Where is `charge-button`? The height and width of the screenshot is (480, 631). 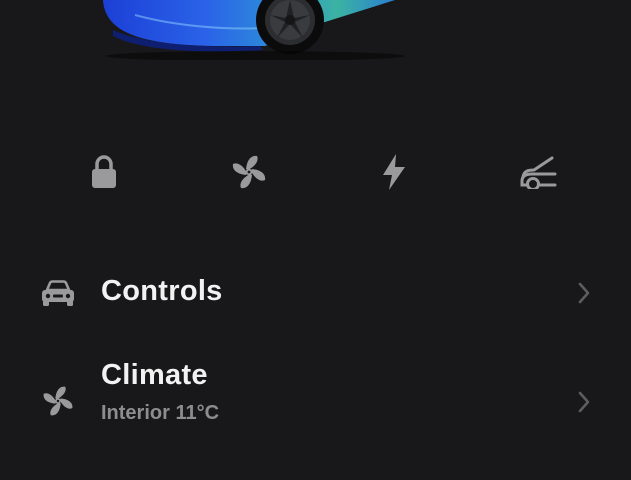
charge-button is located at coordinates (394, 172).